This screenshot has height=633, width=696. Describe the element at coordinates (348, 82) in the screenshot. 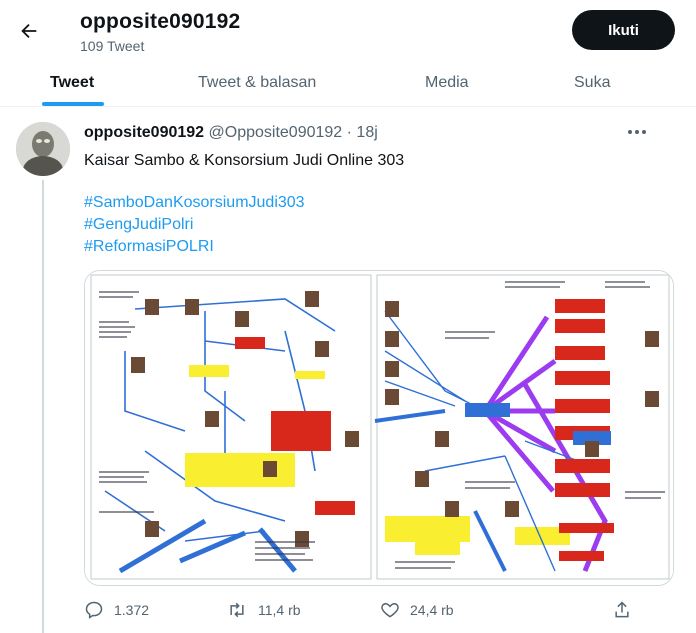

I see `profile-tabs: Tweet Tweet & balasan Media Suka` at that location.